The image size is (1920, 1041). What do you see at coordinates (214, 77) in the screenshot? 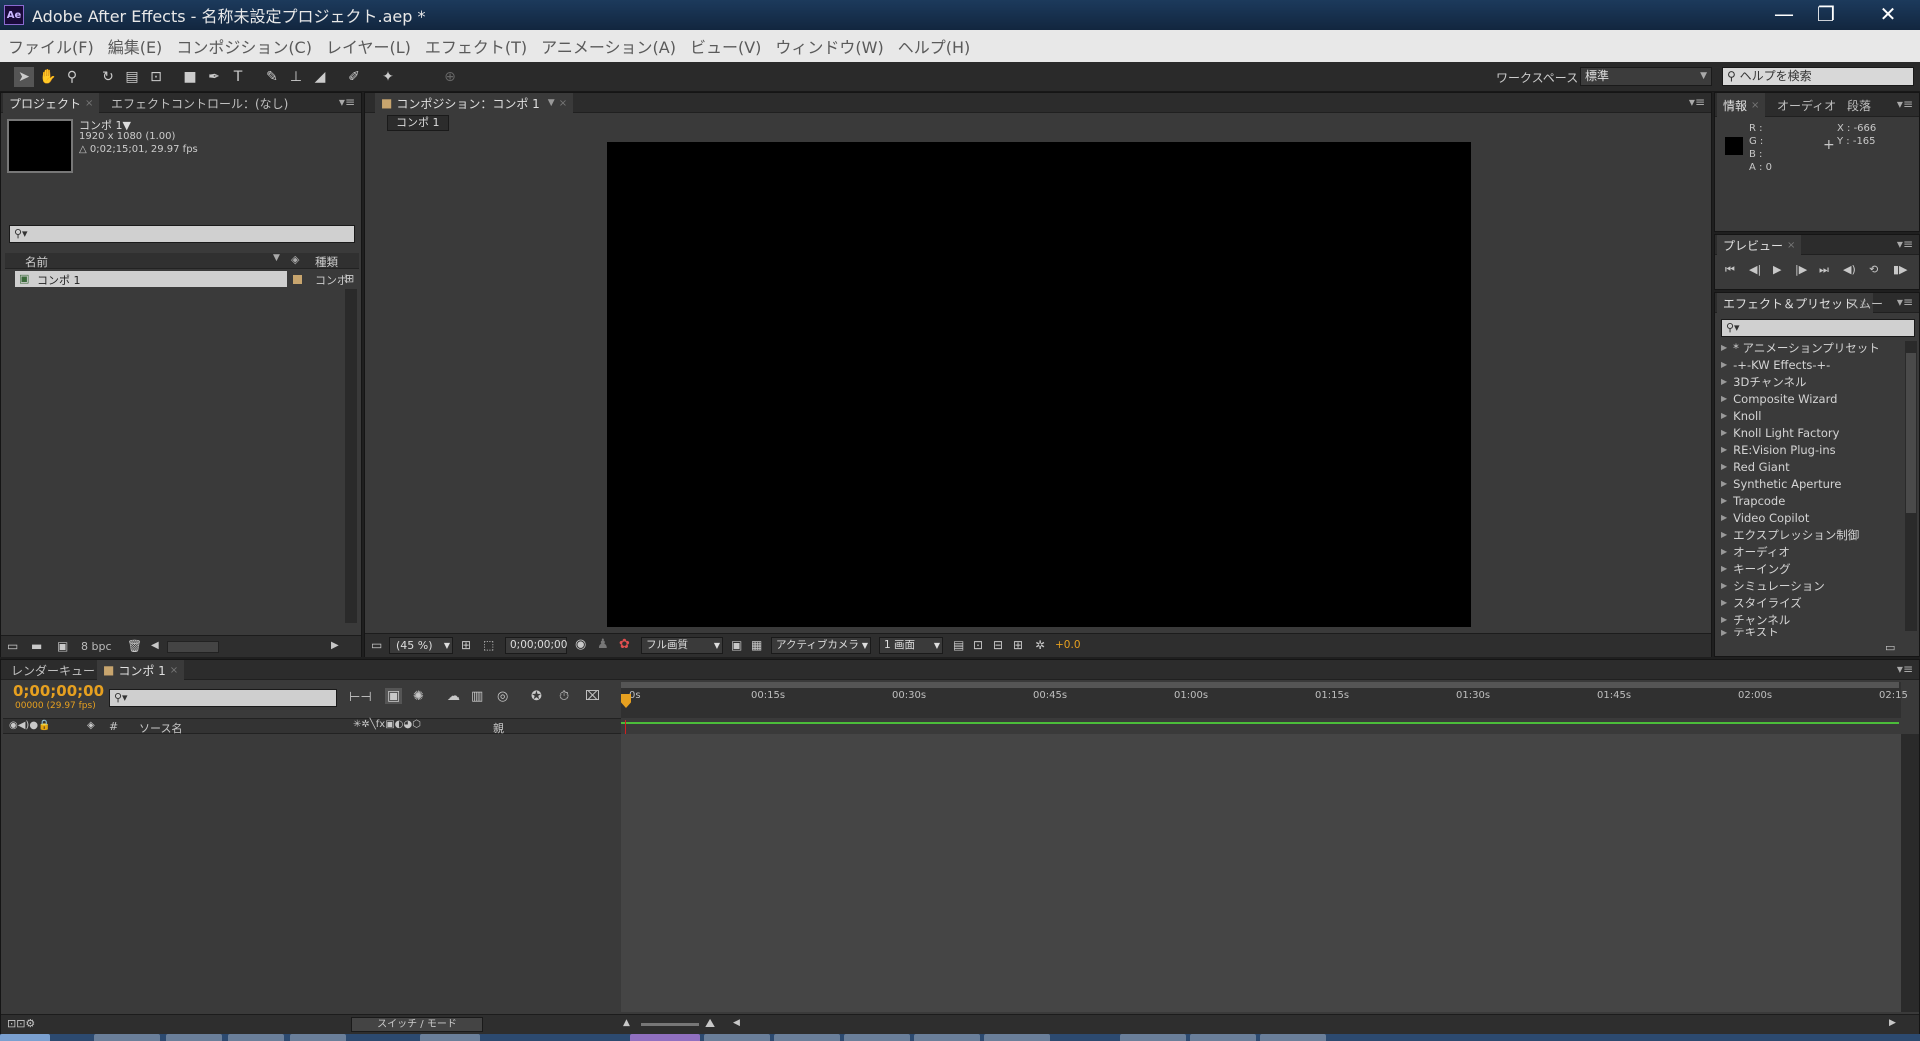
I see `pen-tool-icon: ✒` at bounding box center [214, 77].